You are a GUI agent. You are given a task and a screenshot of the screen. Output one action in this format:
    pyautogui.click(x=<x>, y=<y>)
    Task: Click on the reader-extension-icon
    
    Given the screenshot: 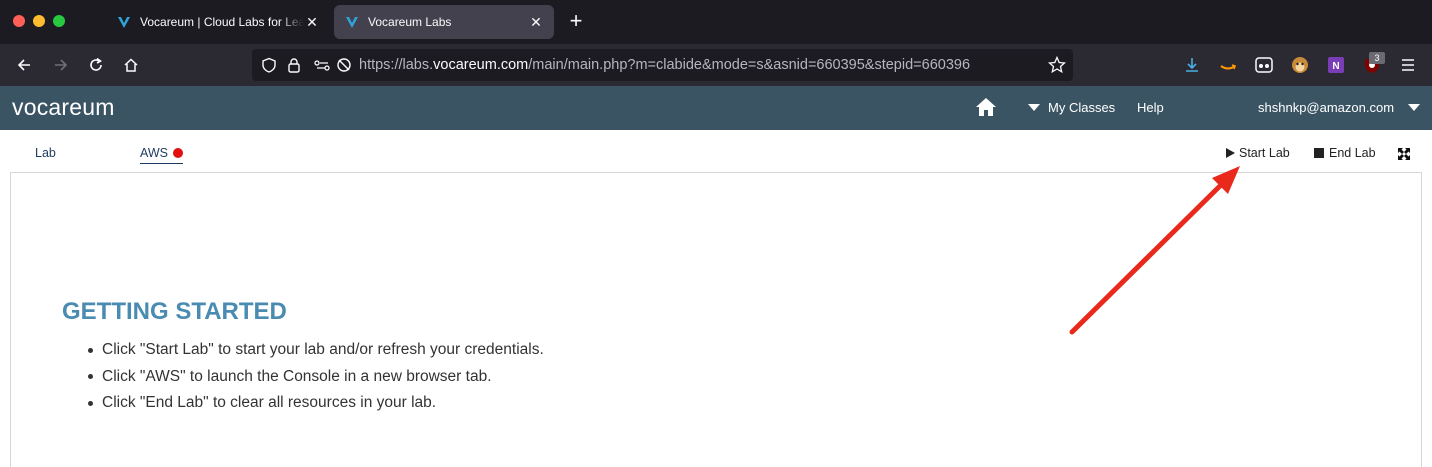 What is the action you would take?
    pyautogui.click(x=1264, y=65)
    